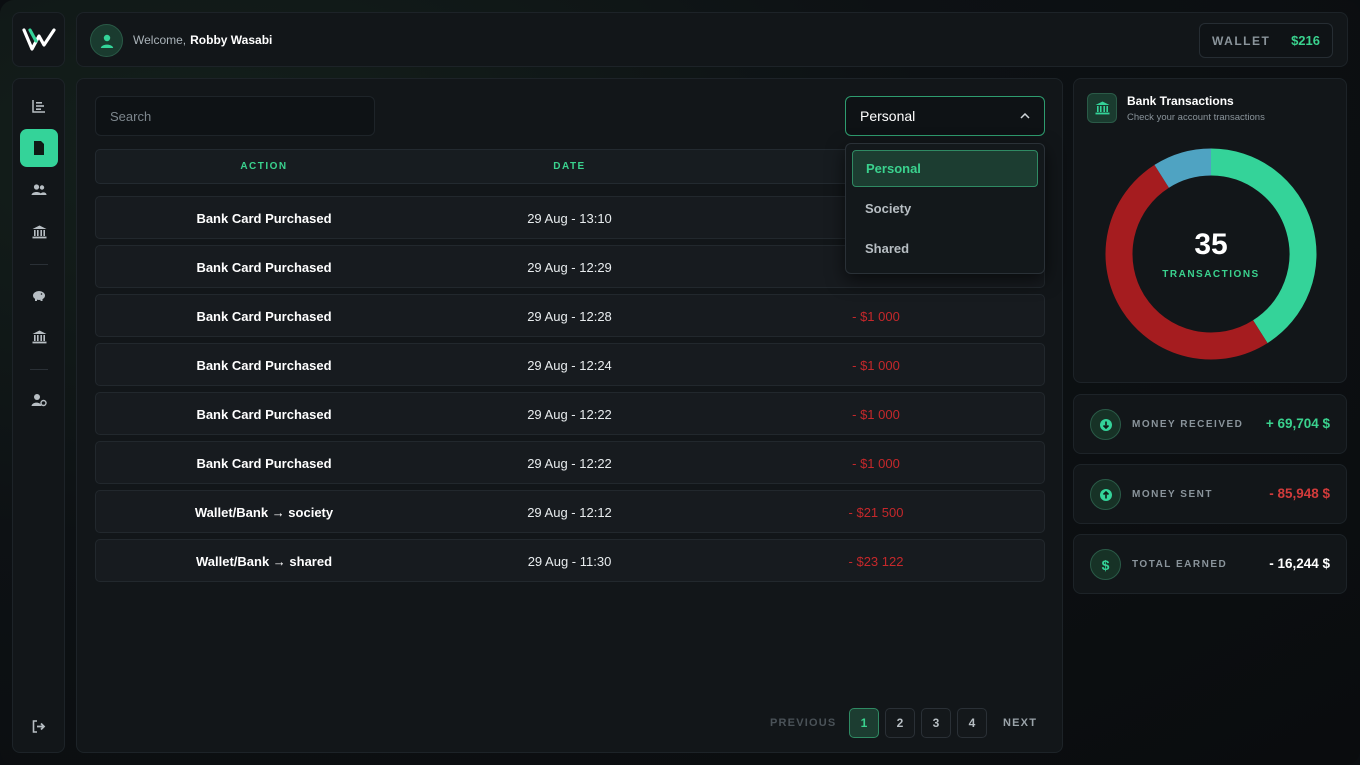 The image size is (1360, 765). I want to click on dropdown-option-society: Society, so click(945, 208).